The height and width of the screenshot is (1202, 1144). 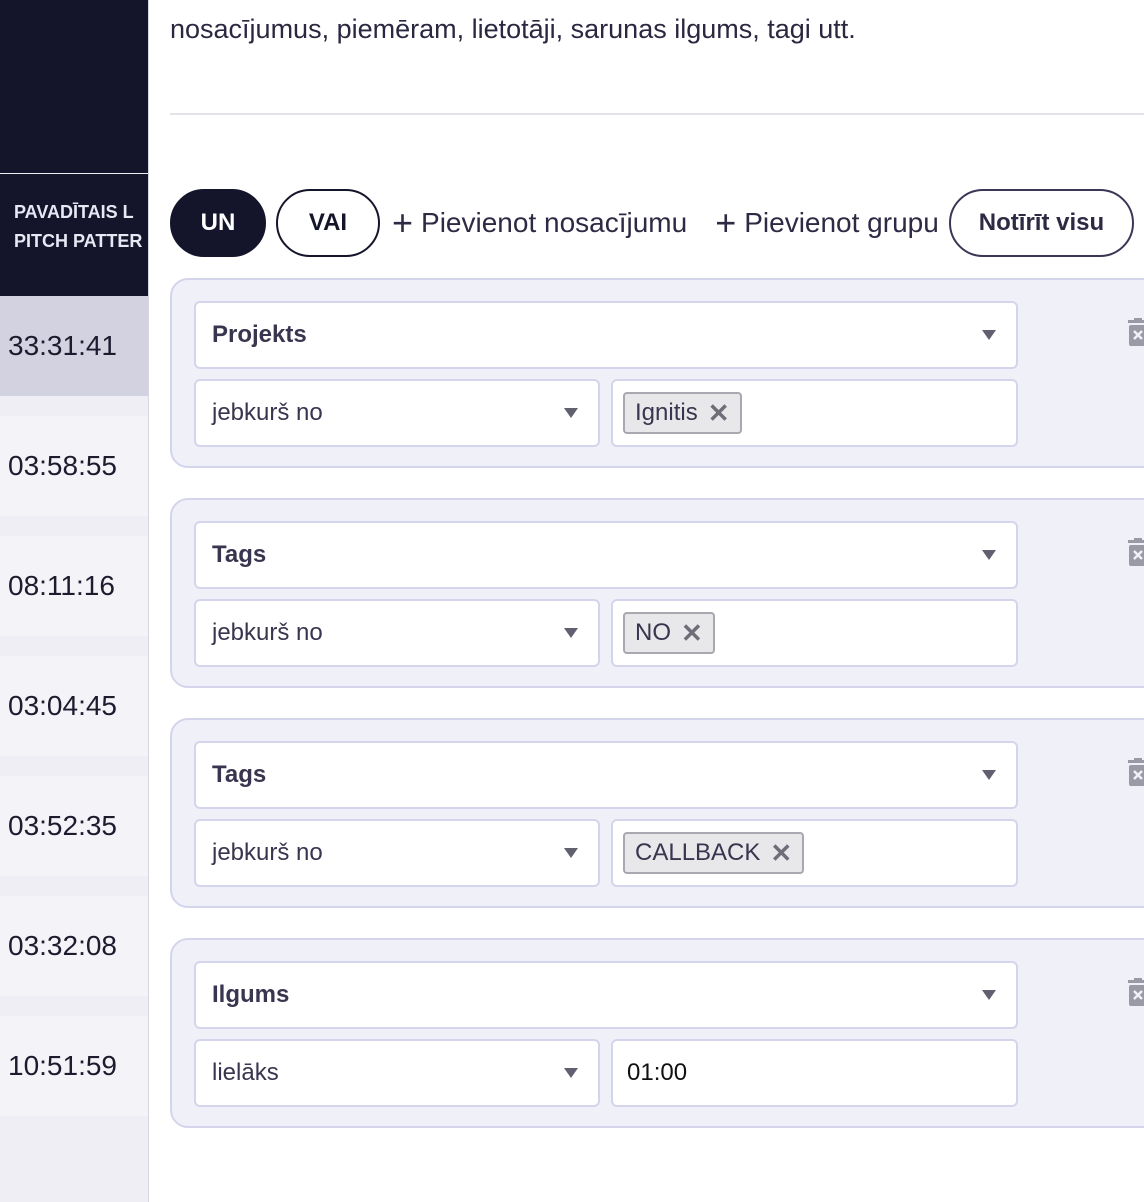 I want to click on column-header-line1: PAVADĪTAIS L, so click(x=74, y=212).